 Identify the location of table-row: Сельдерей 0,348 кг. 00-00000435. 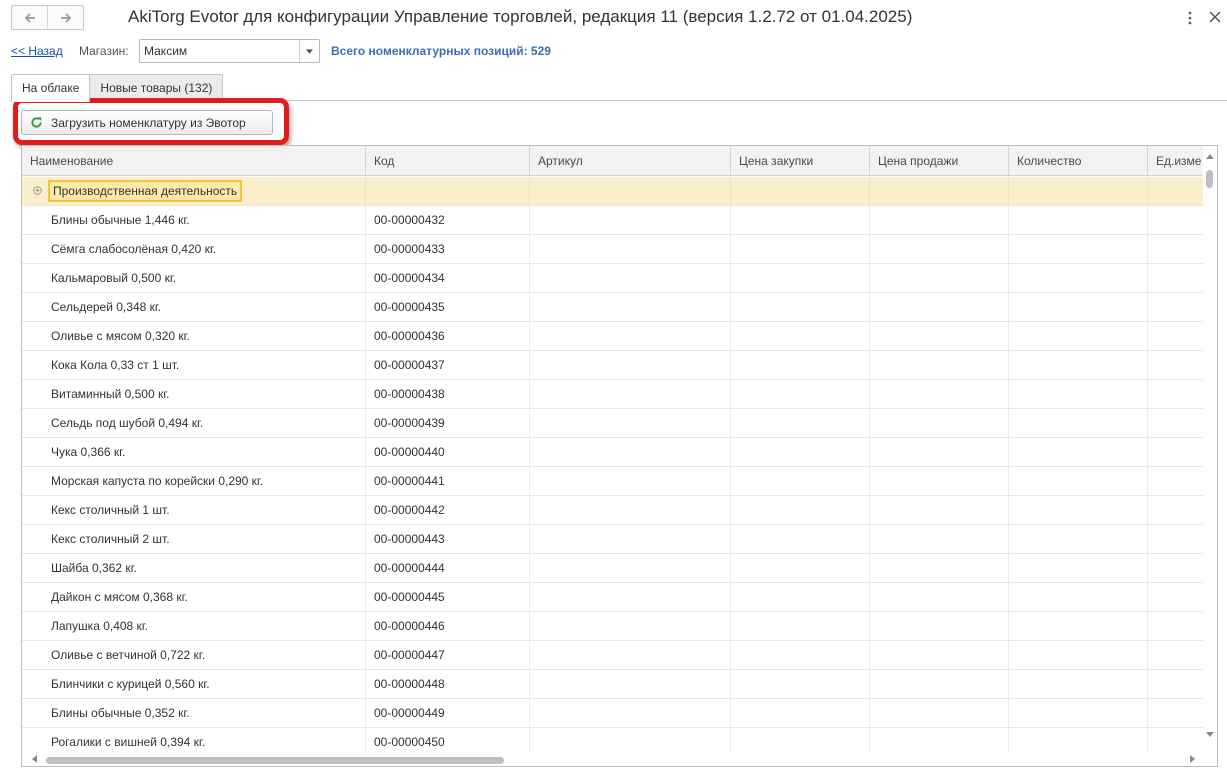
(619, 307).